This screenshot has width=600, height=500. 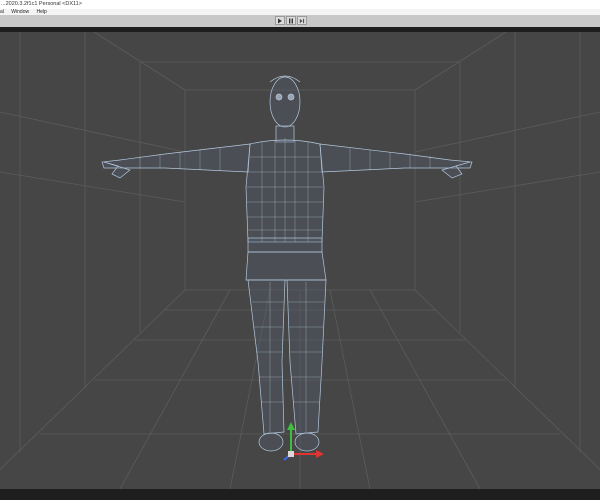 What do you see at coordinates (266, 357) in the screenshot?
I see `character-left-leg` at bounding box center [266, 357].